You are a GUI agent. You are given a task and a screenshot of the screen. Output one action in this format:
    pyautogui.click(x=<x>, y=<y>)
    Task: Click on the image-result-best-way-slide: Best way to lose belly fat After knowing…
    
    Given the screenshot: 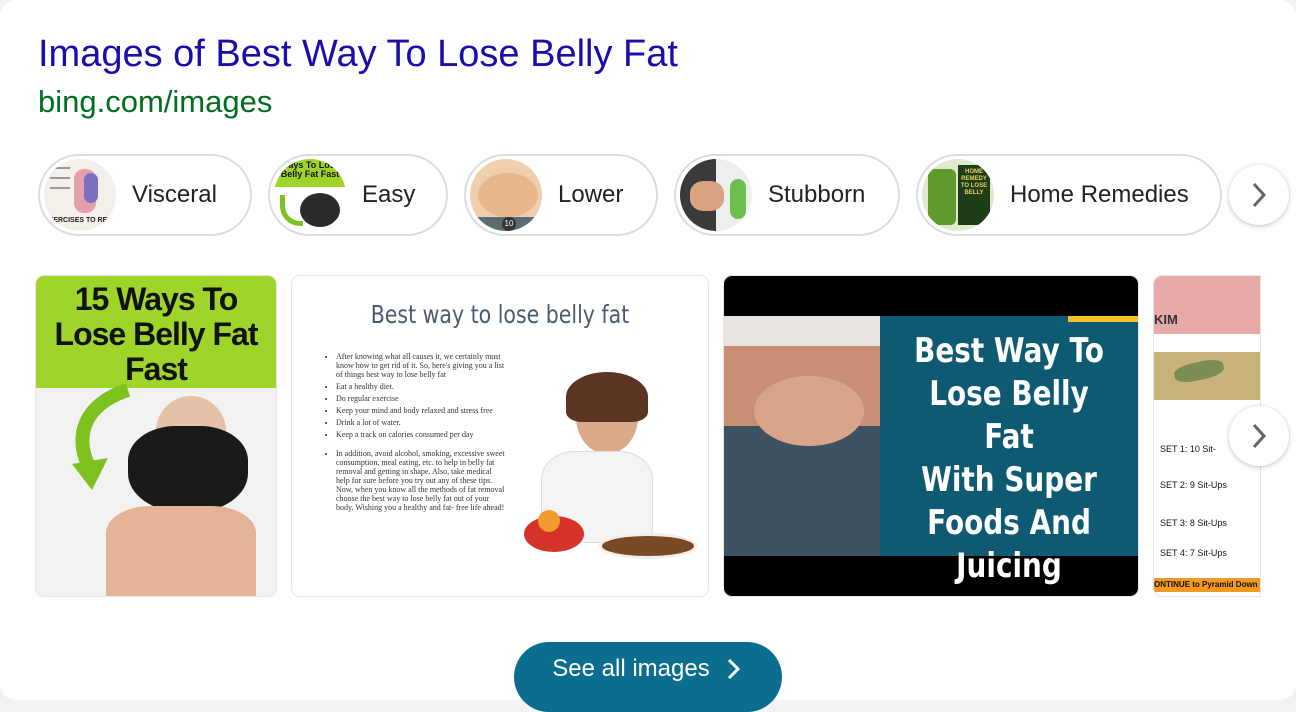 What is the action you would take?
    pyautogui.click(x=500, y=436)
    